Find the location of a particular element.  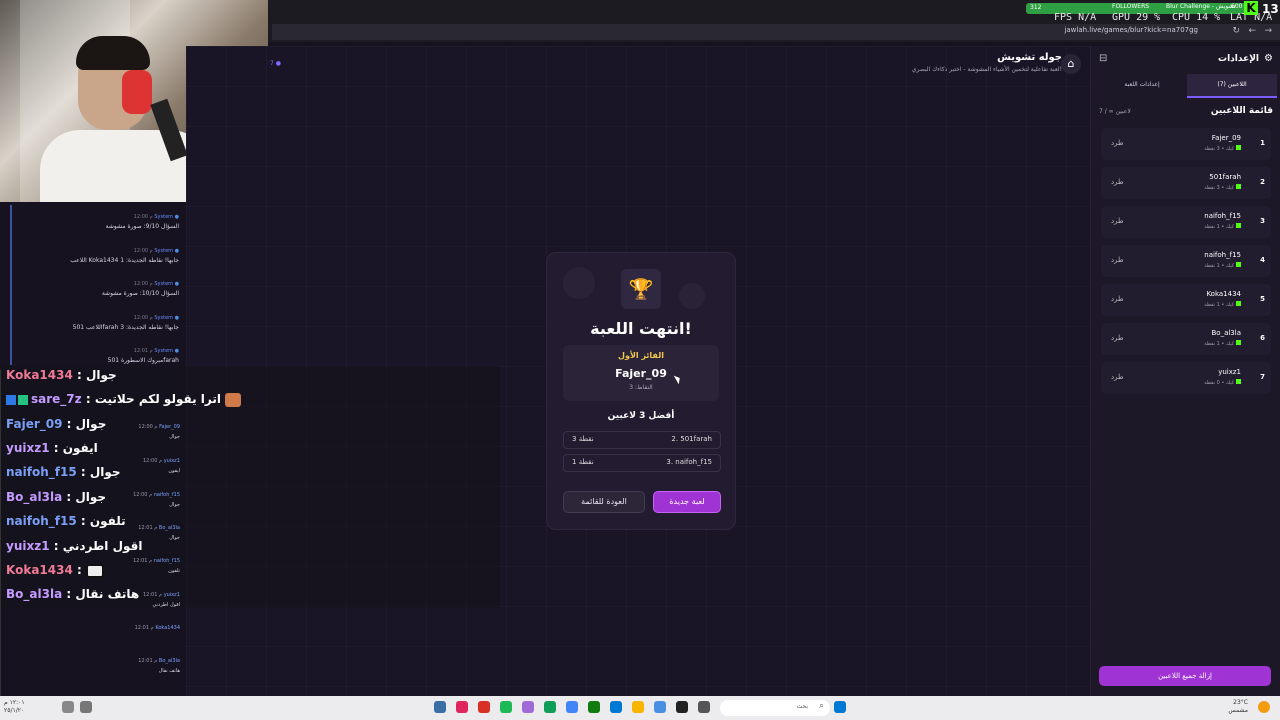

players-count: 7 / ∞ لاعبين is located at coordinates (1115, 111).